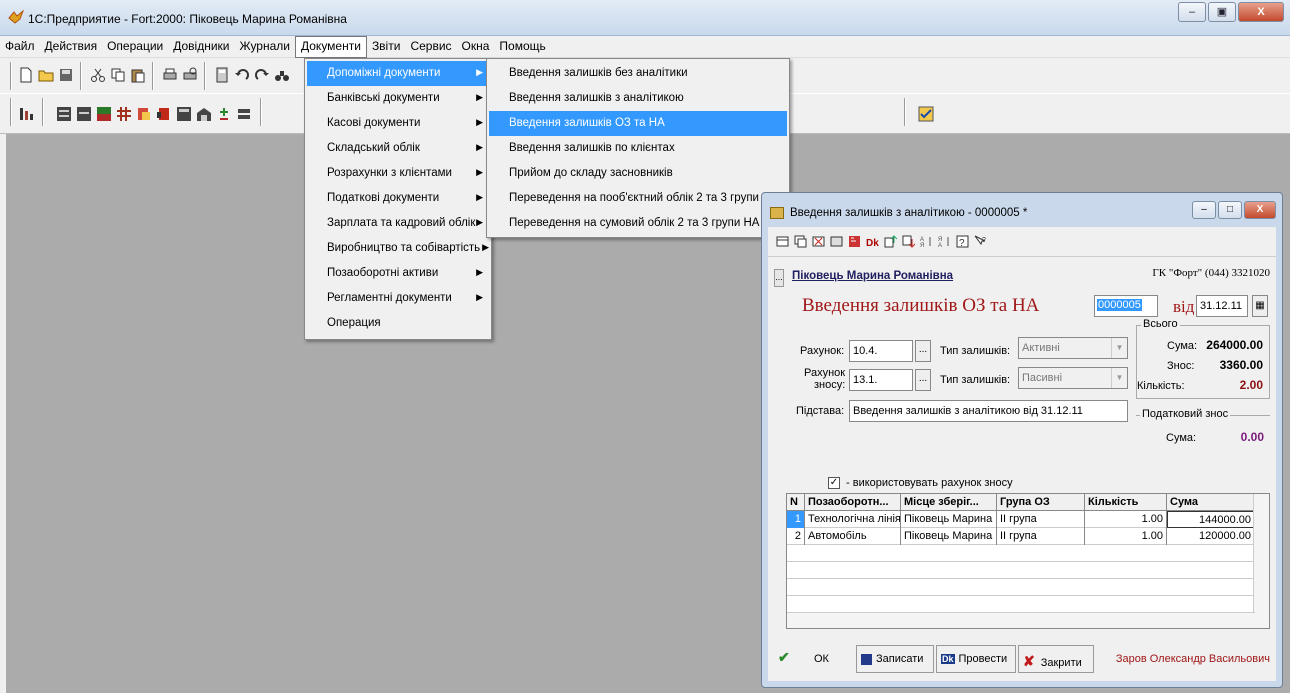  Describe the element at coordinates (26, 75) in the screenshot. I see `new-document-icon` at that location.